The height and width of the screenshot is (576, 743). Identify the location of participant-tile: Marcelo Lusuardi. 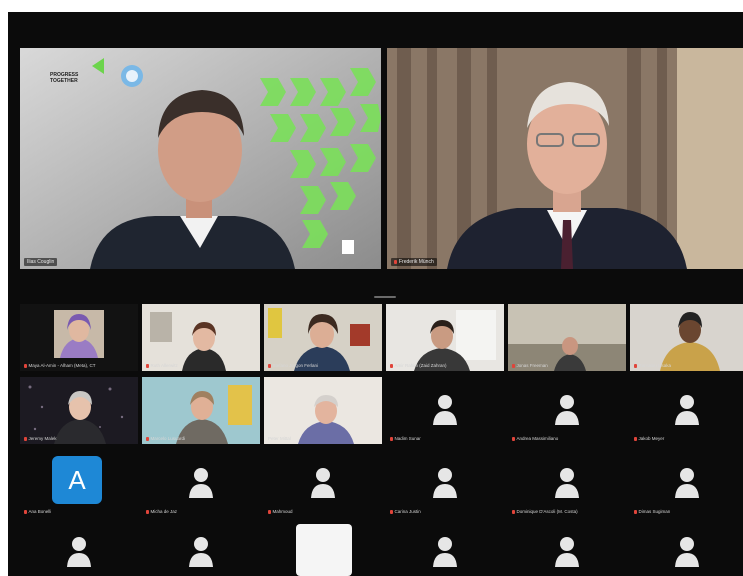
(201, 410).